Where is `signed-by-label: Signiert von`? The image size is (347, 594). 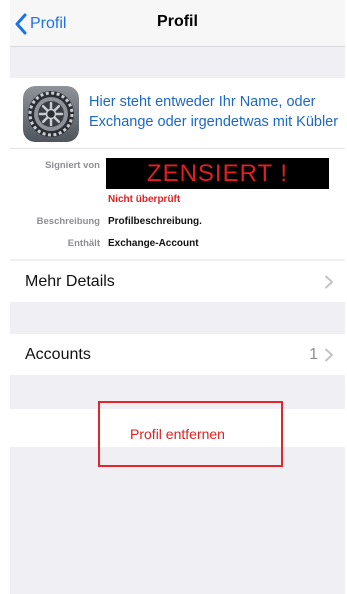
signed-by-label: Signiert von is located at coordinates (72, 165).